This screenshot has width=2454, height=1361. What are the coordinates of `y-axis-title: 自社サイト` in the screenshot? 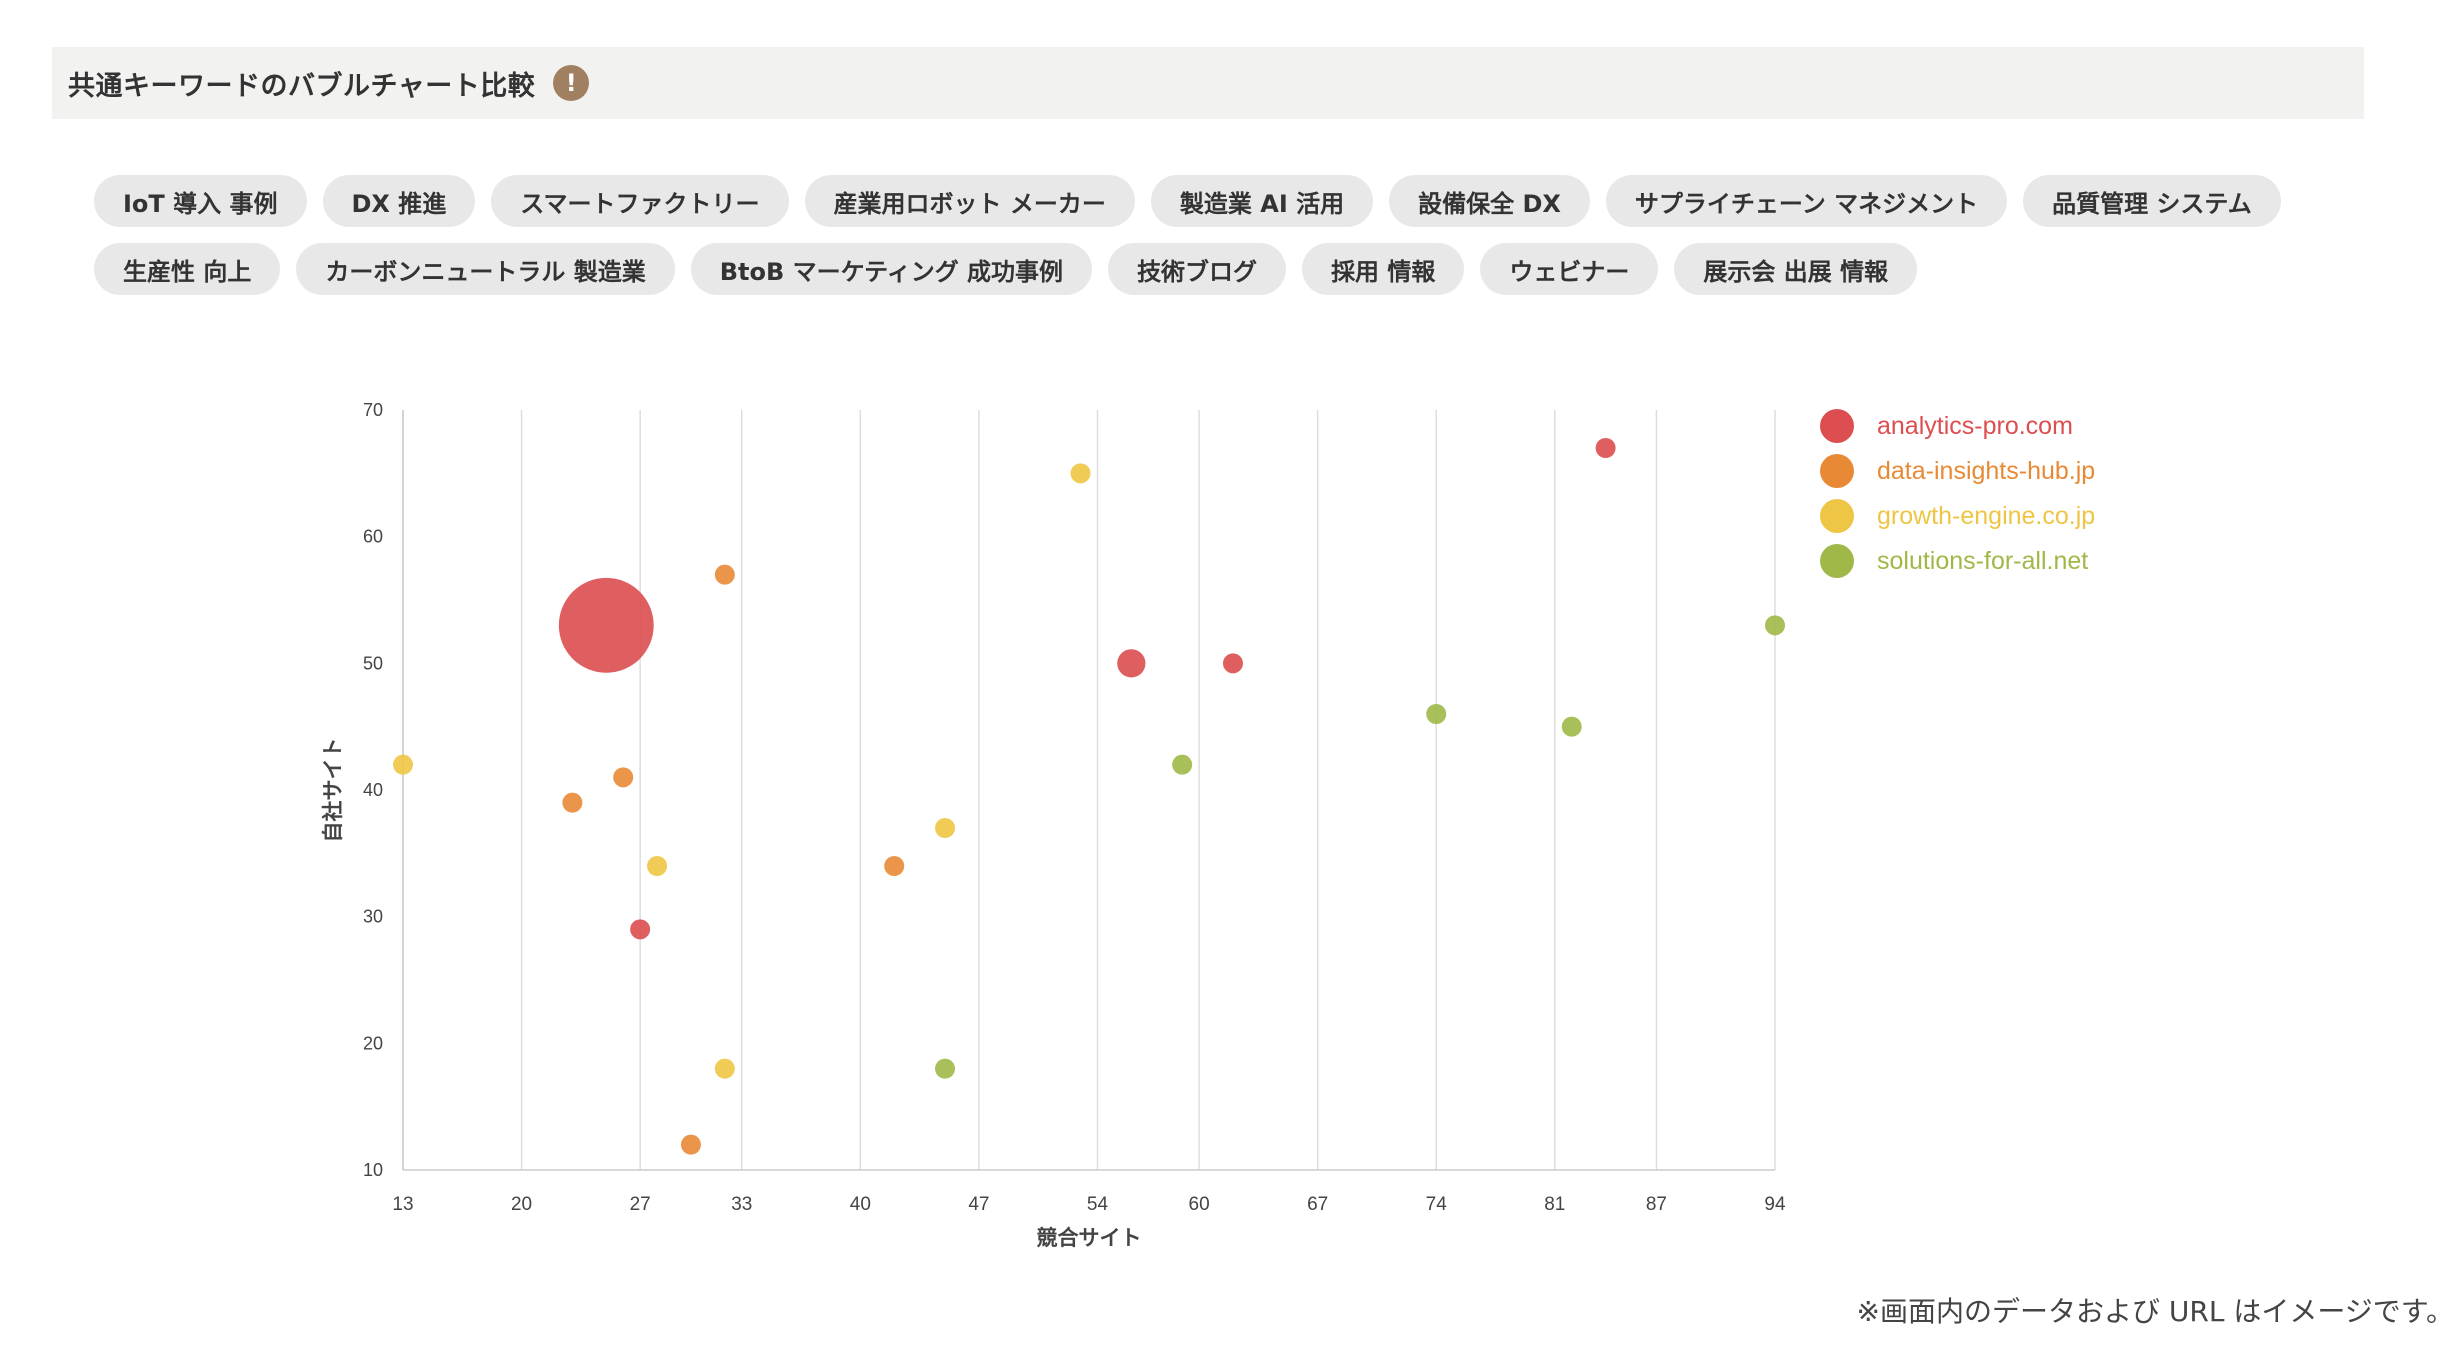 It's located at (333, 790).